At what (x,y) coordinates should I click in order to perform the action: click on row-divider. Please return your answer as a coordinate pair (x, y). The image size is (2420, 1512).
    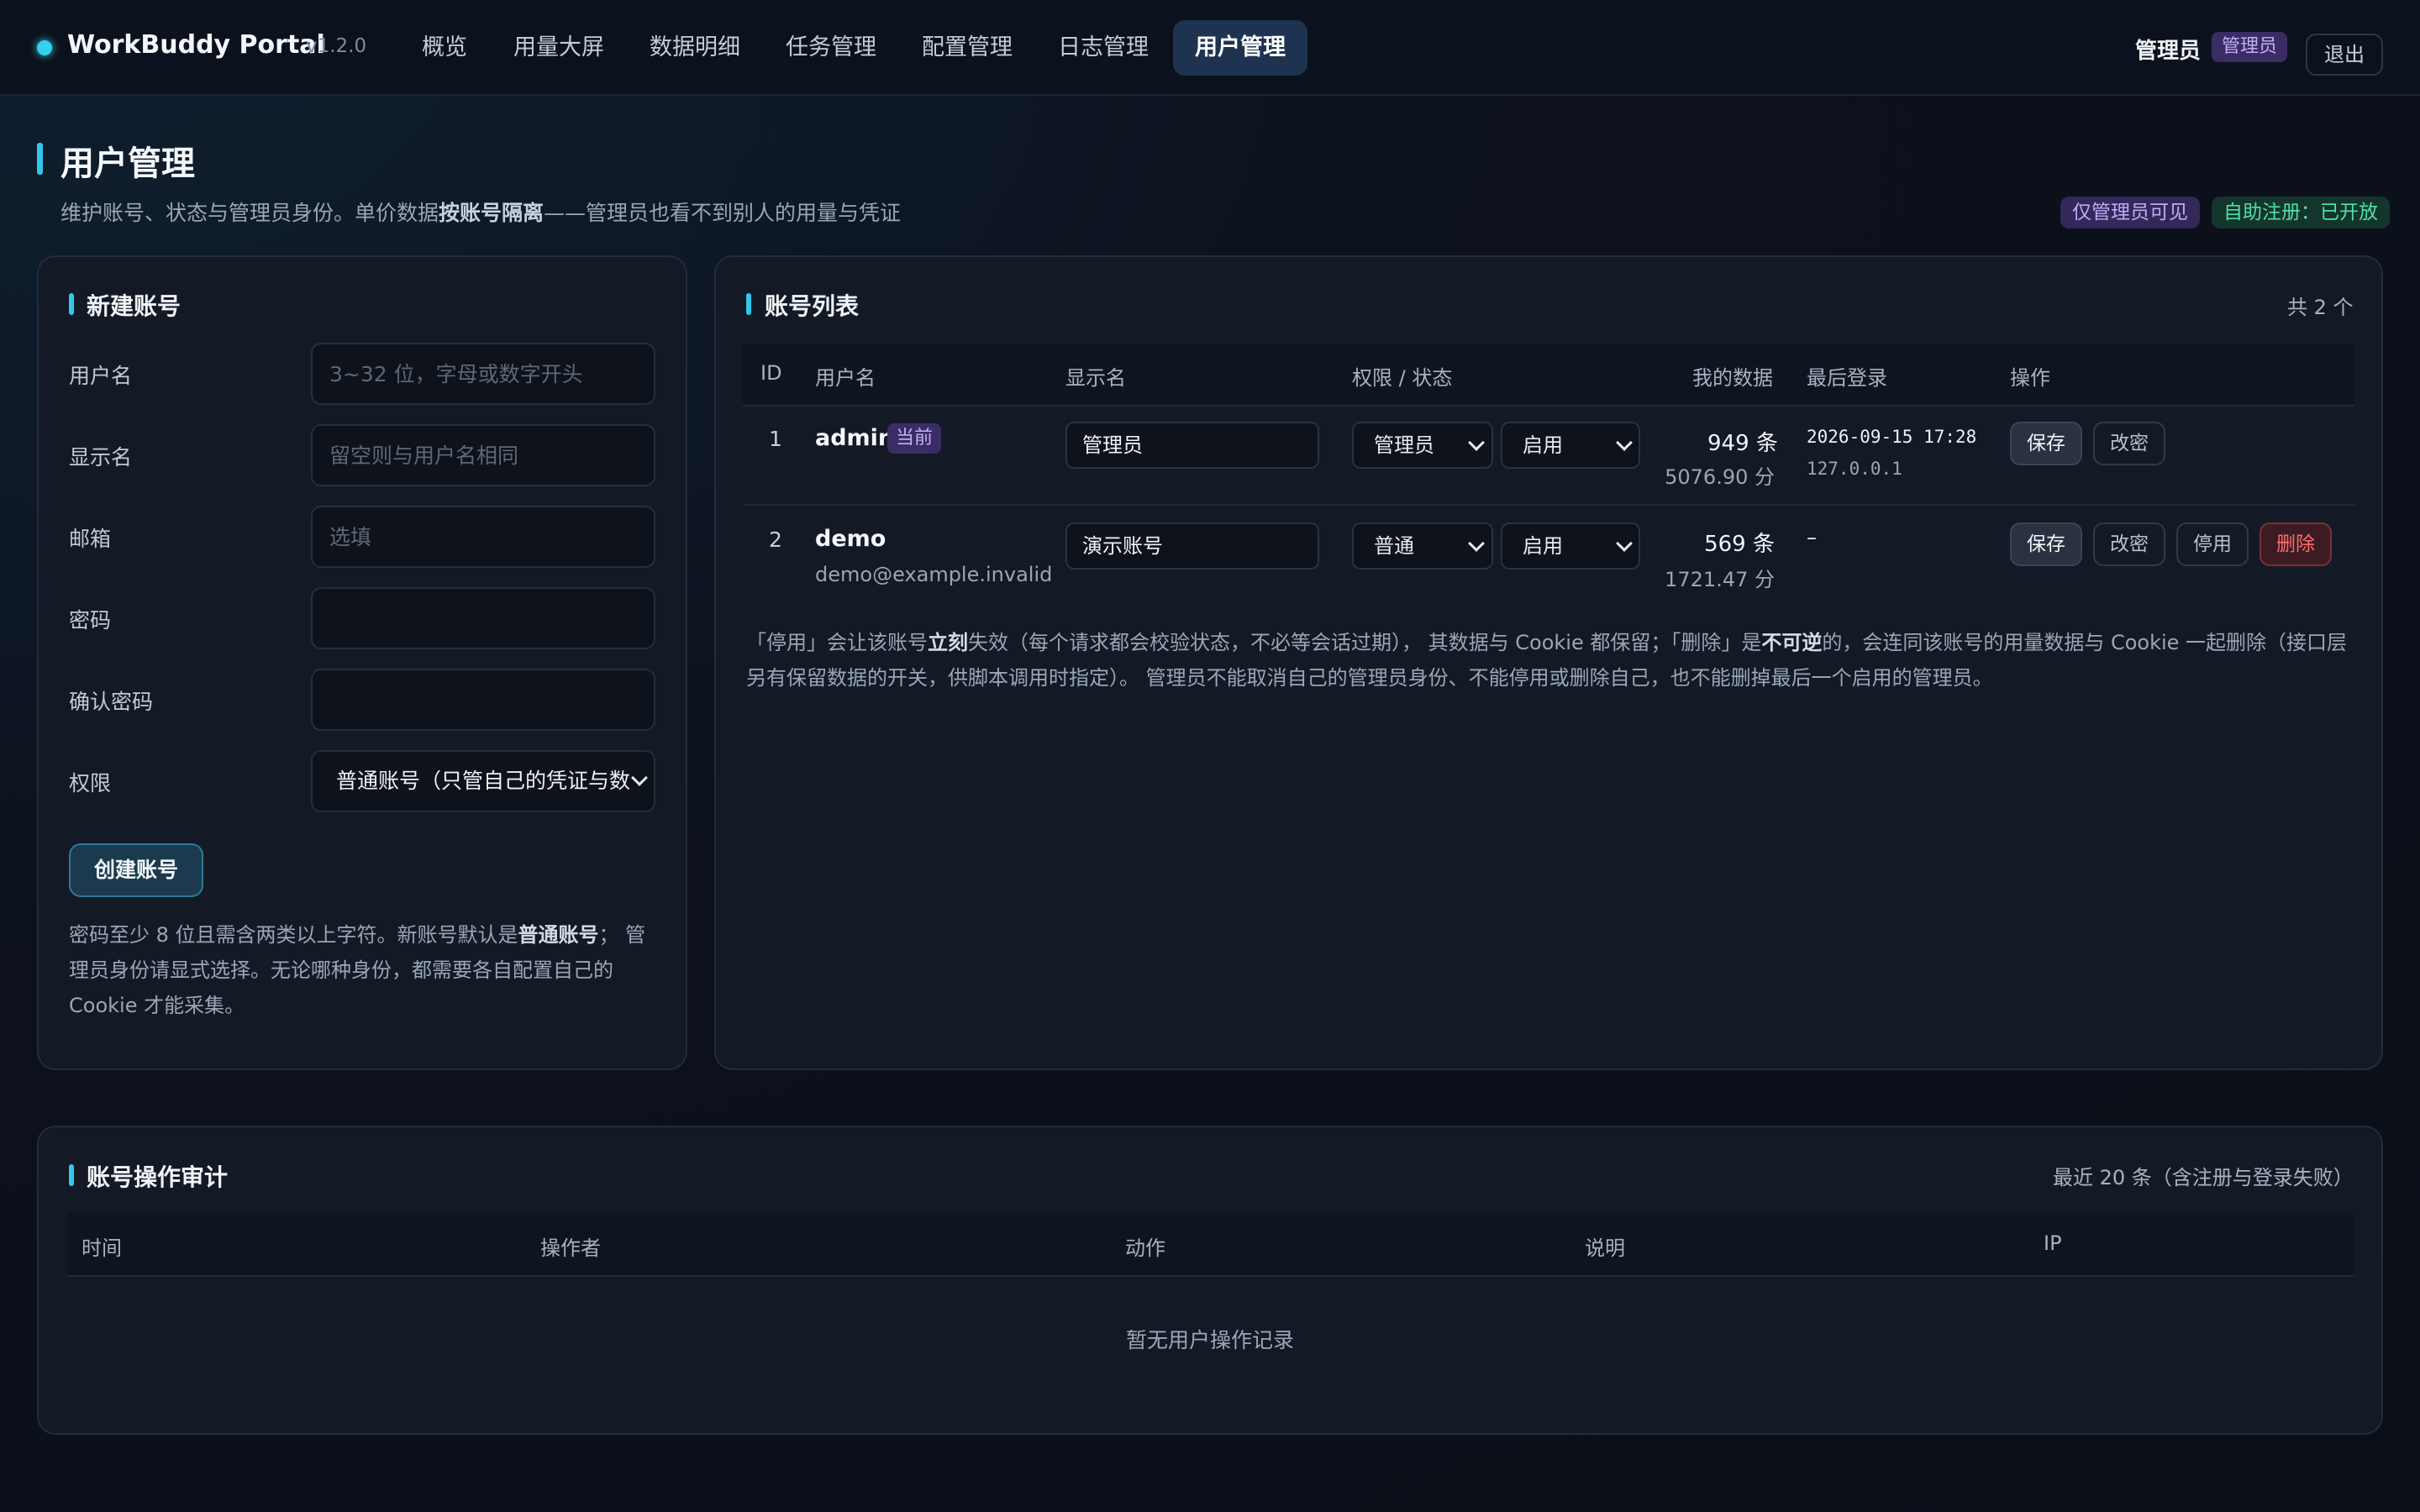
    Looking at the image, I should click on (1548, 505).